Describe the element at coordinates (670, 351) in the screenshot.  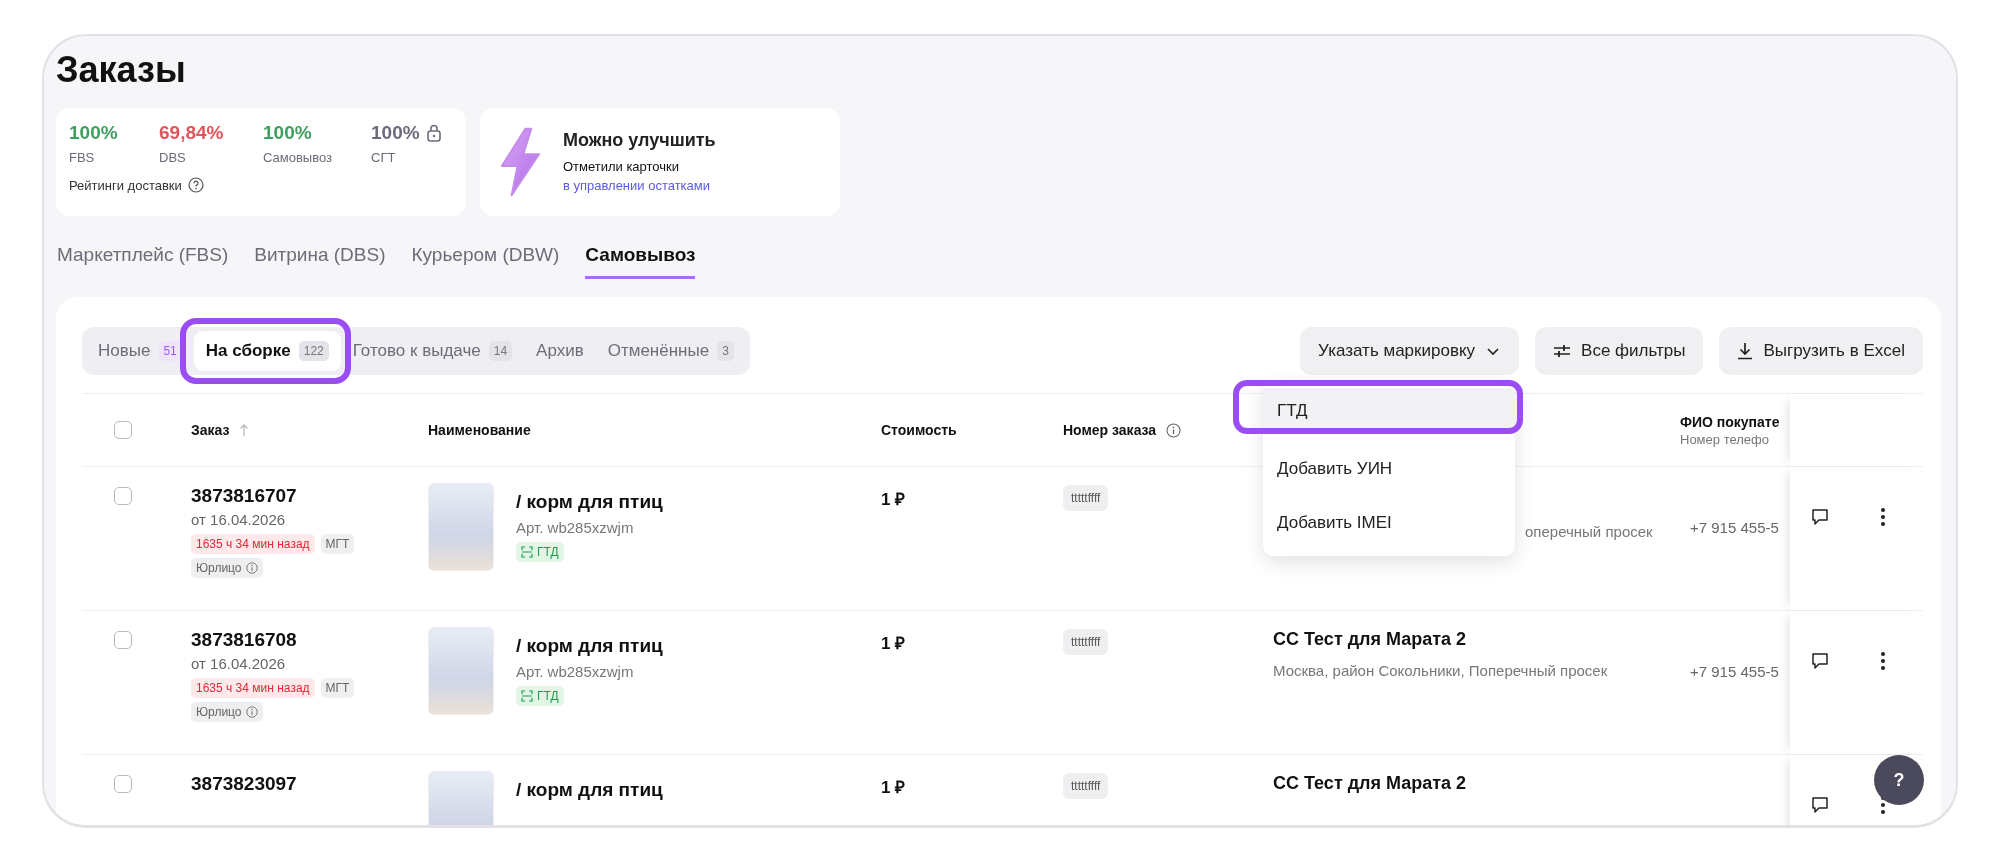
I see `status-tab: Отменённые 3` at that location.